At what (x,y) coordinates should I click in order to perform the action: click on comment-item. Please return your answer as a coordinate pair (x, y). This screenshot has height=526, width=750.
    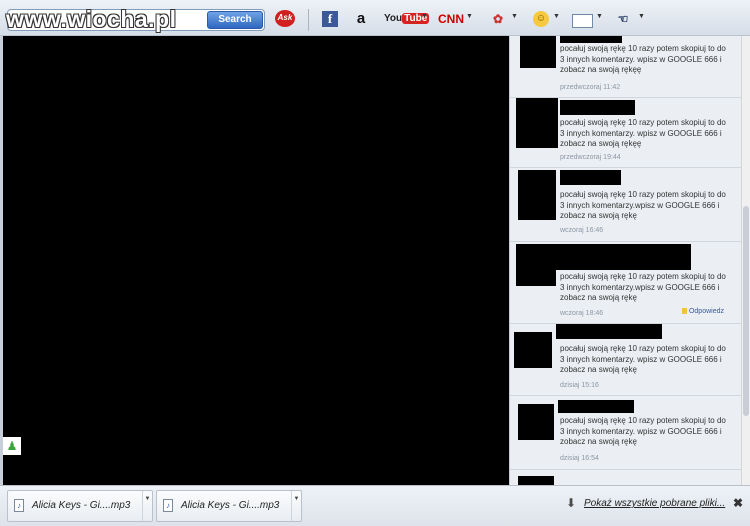
    Looking at the image, I should click on (625, 477).